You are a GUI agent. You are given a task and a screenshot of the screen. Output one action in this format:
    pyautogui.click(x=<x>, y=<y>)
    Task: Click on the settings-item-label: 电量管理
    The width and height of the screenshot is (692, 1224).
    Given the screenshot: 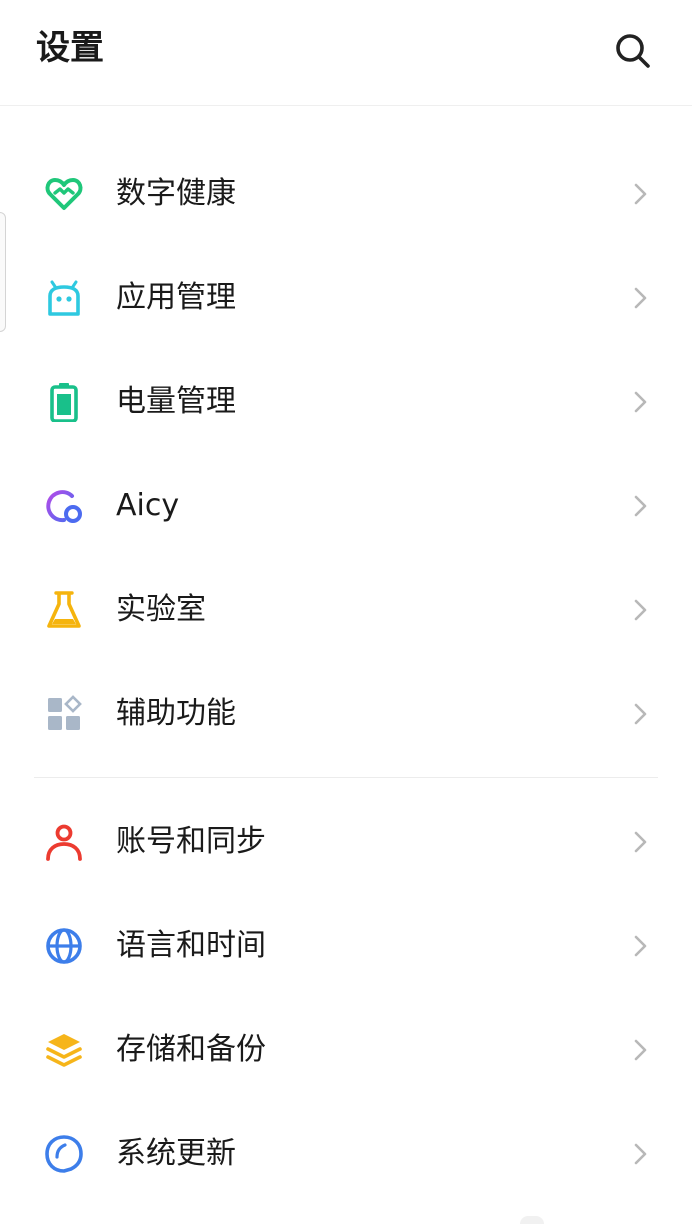 What is the action you would take?
    pyautogui.click(x=176, y=401)
    